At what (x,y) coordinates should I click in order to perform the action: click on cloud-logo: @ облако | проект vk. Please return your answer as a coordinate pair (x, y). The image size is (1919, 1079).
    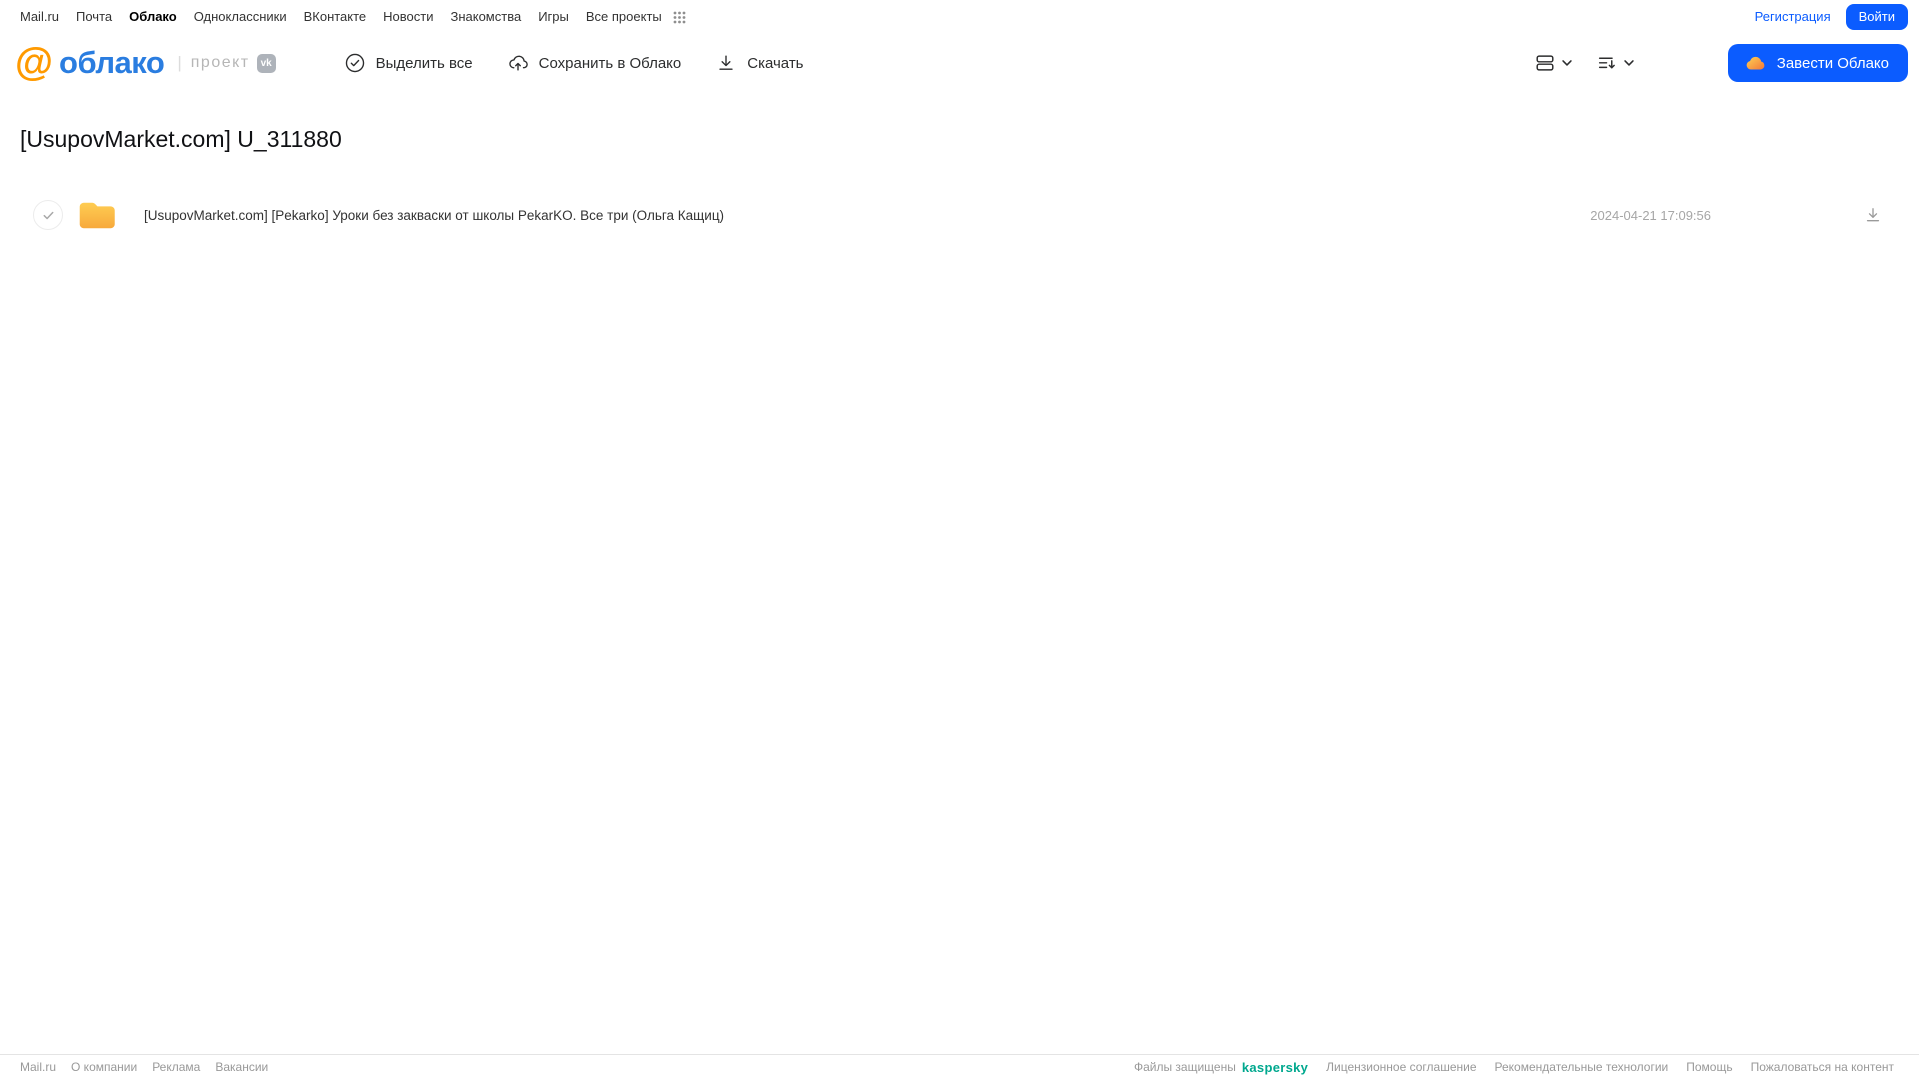
    Looking at the image, I should click on (145, 62).